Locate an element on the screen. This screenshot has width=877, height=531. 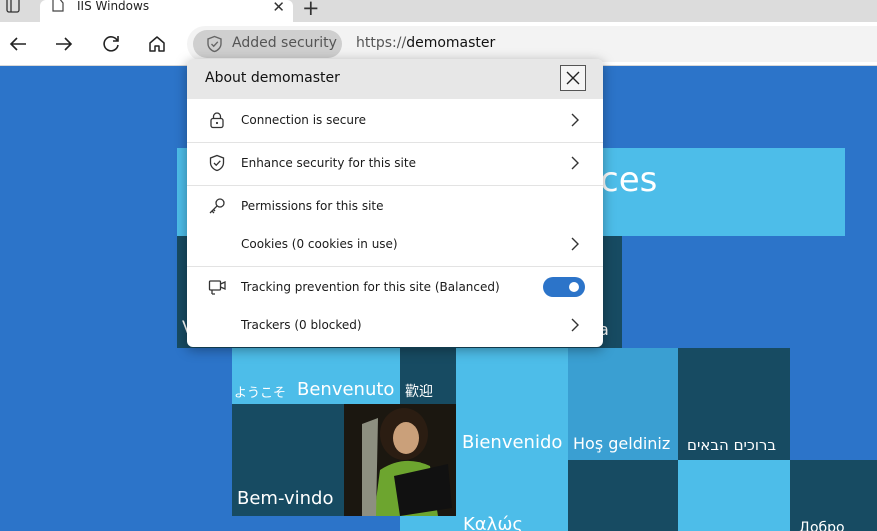
site-security-button: Added security is located at coordinates (267, 44).